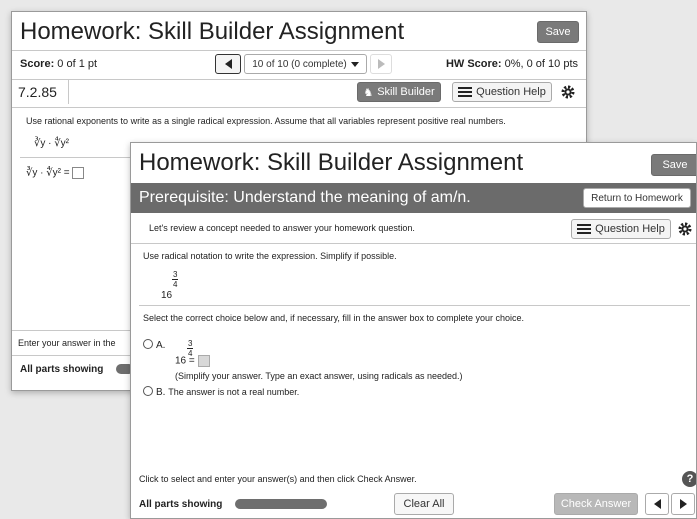 This screenshot has height=519, width=697. What do you see at coordinates (281, 504) in the screenshot?
I see `progress-bar` at bounding box center [281, 504].